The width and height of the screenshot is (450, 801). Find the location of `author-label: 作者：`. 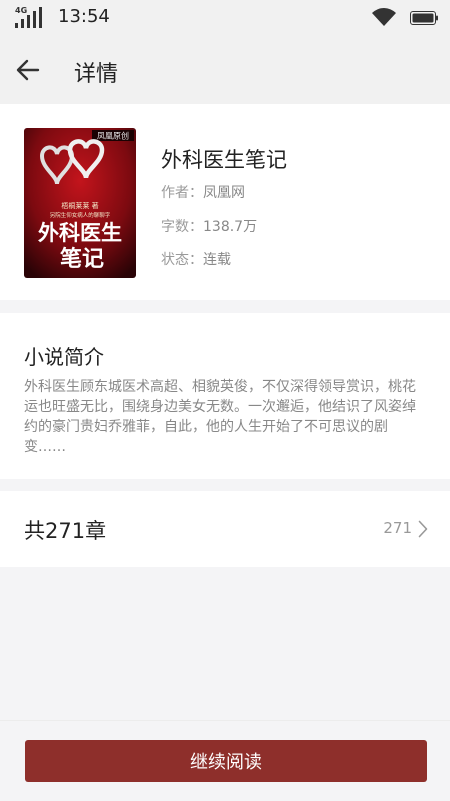

author-label: 作者： is located at coordinates (182, 193).